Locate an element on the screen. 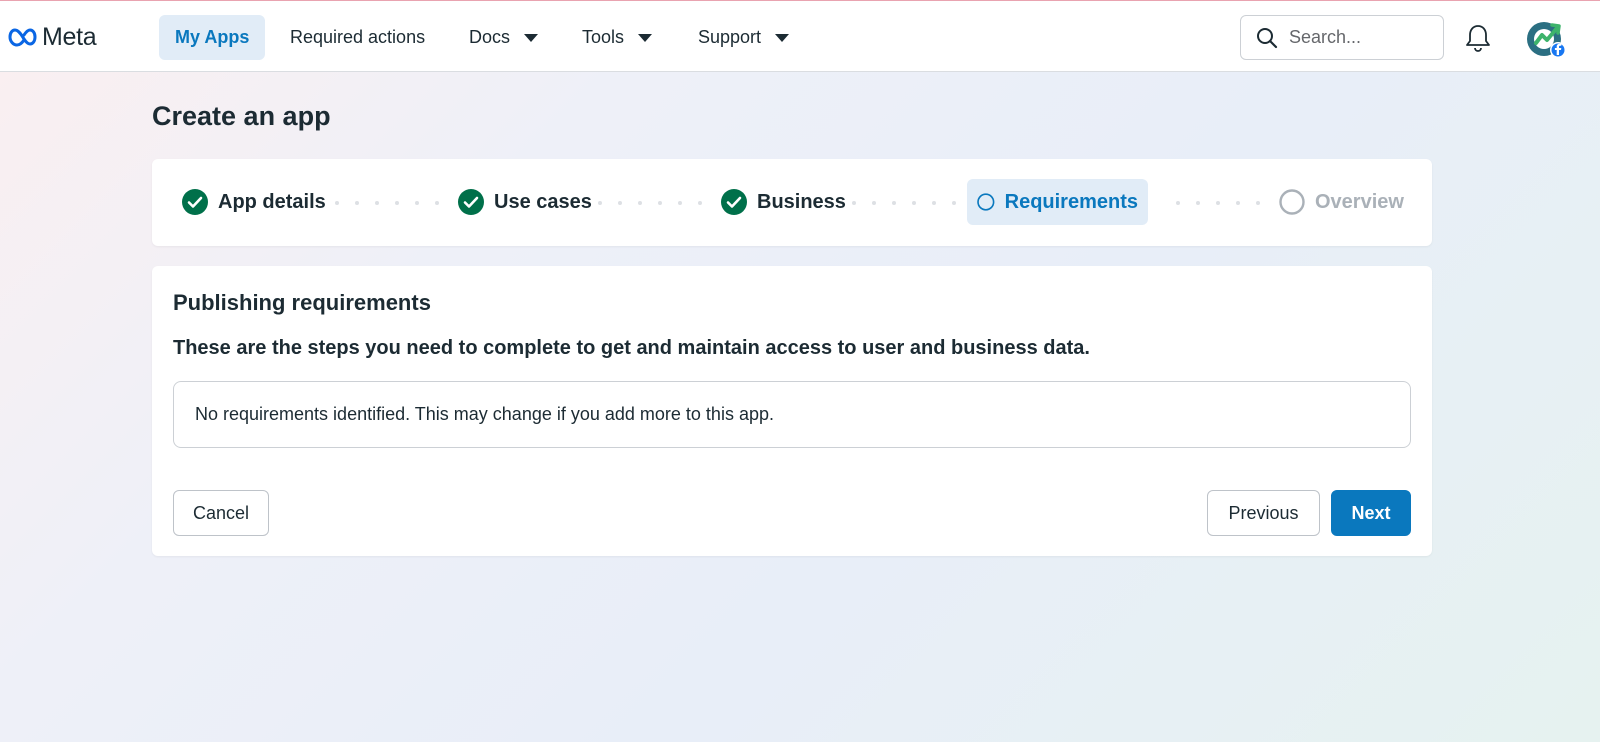 The image size is (1600, 742). avatar is located at coordinates (1546, 40).